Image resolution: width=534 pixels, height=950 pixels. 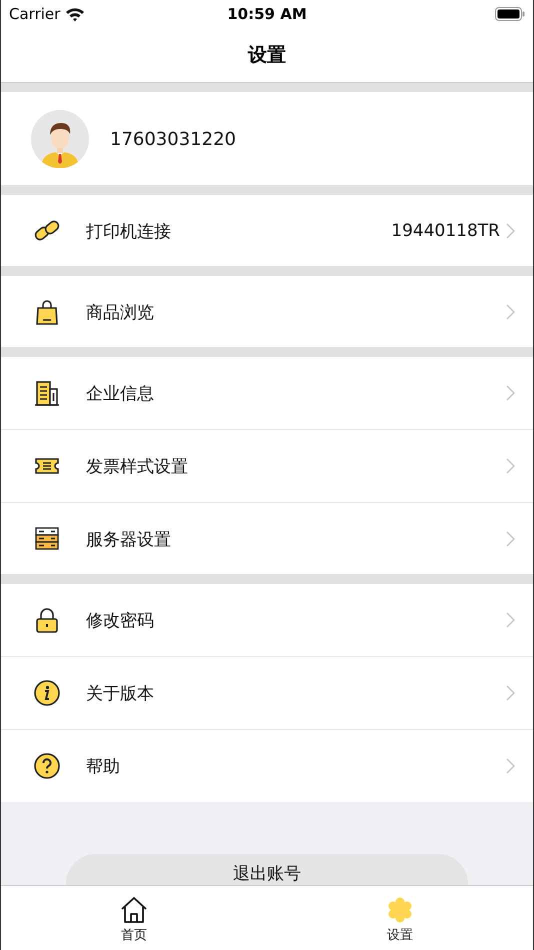 What do you see at coordinates (267, 465) in the screenshot?
I see `settings-row: 发票样式设置` at bounding box center [267, 465].